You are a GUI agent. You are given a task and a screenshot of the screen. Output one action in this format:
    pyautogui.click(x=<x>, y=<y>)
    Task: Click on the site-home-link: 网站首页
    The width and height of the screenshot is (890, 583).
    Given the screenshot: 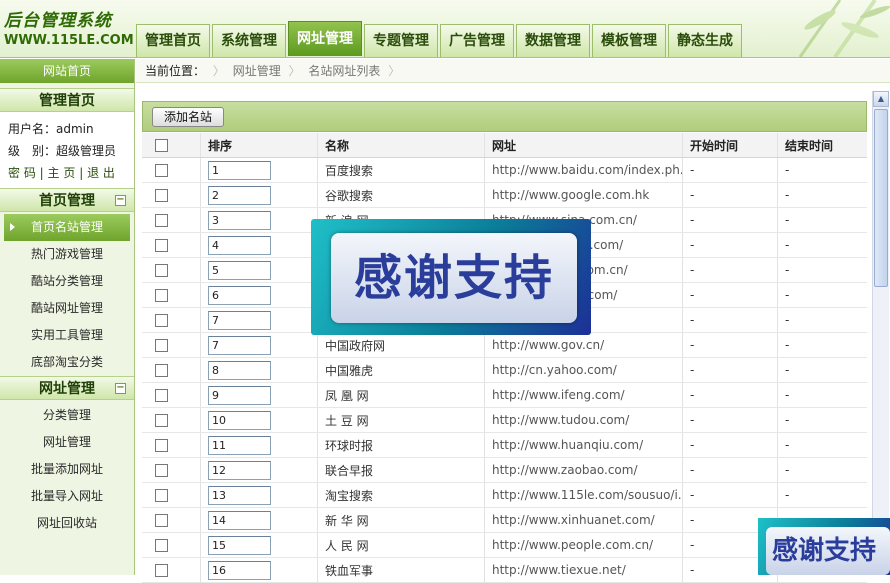 What is the action you would take?
    pyautogui.click(x=67, y=71)
    